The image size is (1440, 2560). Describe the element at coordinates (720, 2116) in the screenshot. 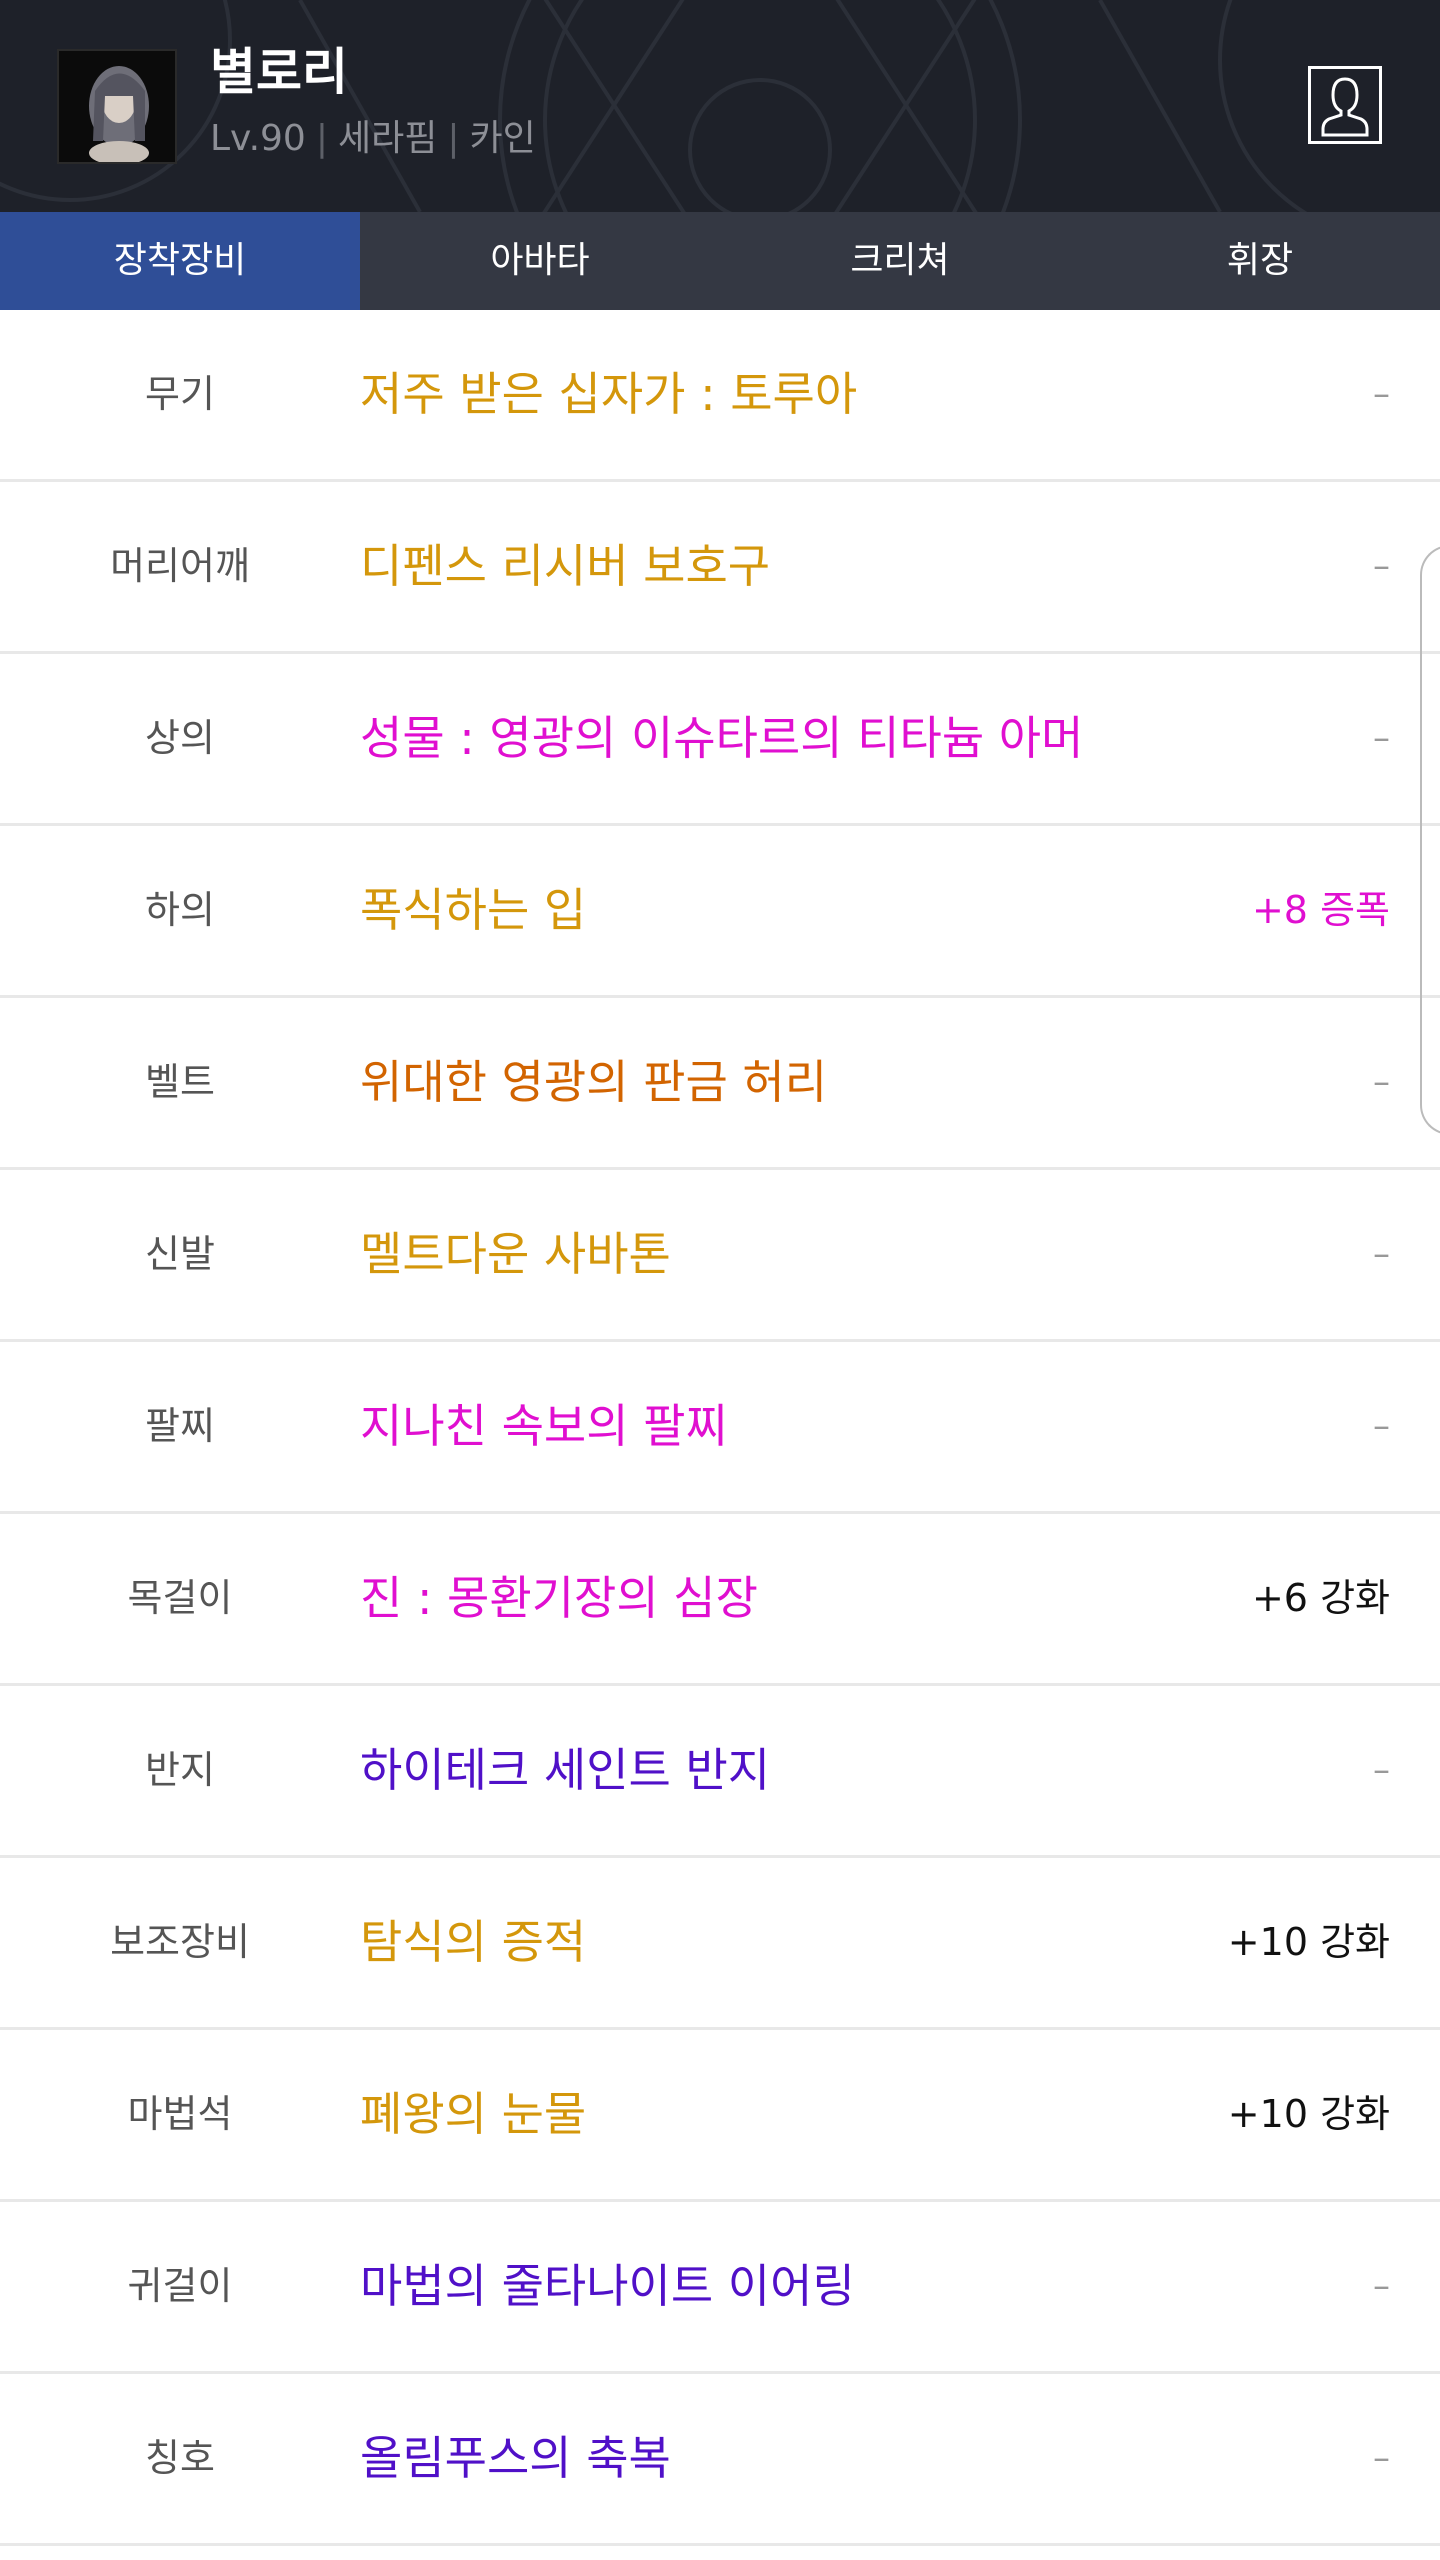

I see `equipment-row: 마법석 폐왕의 눈물 +10 강화` at that location.